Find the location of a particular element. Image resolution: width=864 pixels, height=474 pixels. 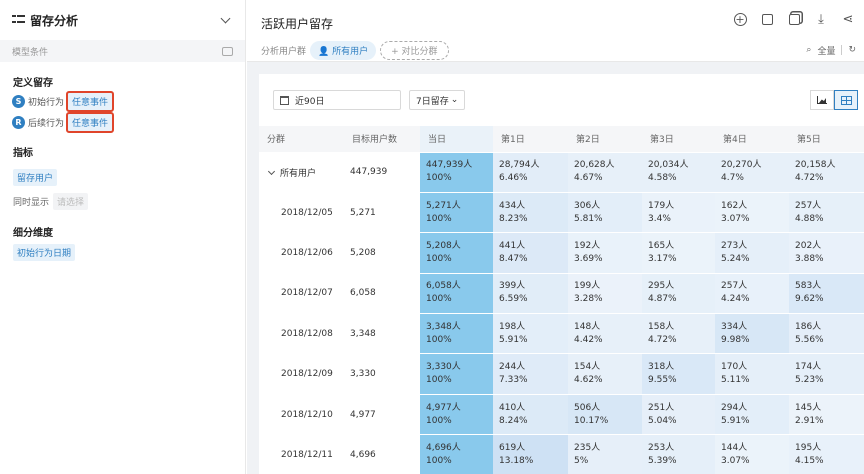

initial-event-button: 任意事件 is located at coordinates (90, 101).